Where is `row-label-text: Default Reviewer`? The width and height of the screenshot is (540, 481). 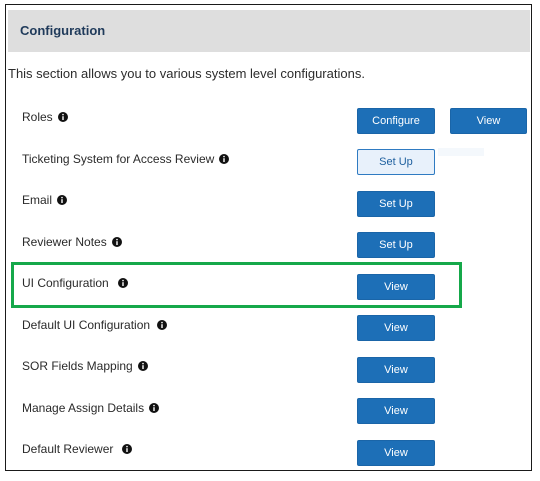 row-label-text: Default Reviewer is located at coordinates (68, 449).